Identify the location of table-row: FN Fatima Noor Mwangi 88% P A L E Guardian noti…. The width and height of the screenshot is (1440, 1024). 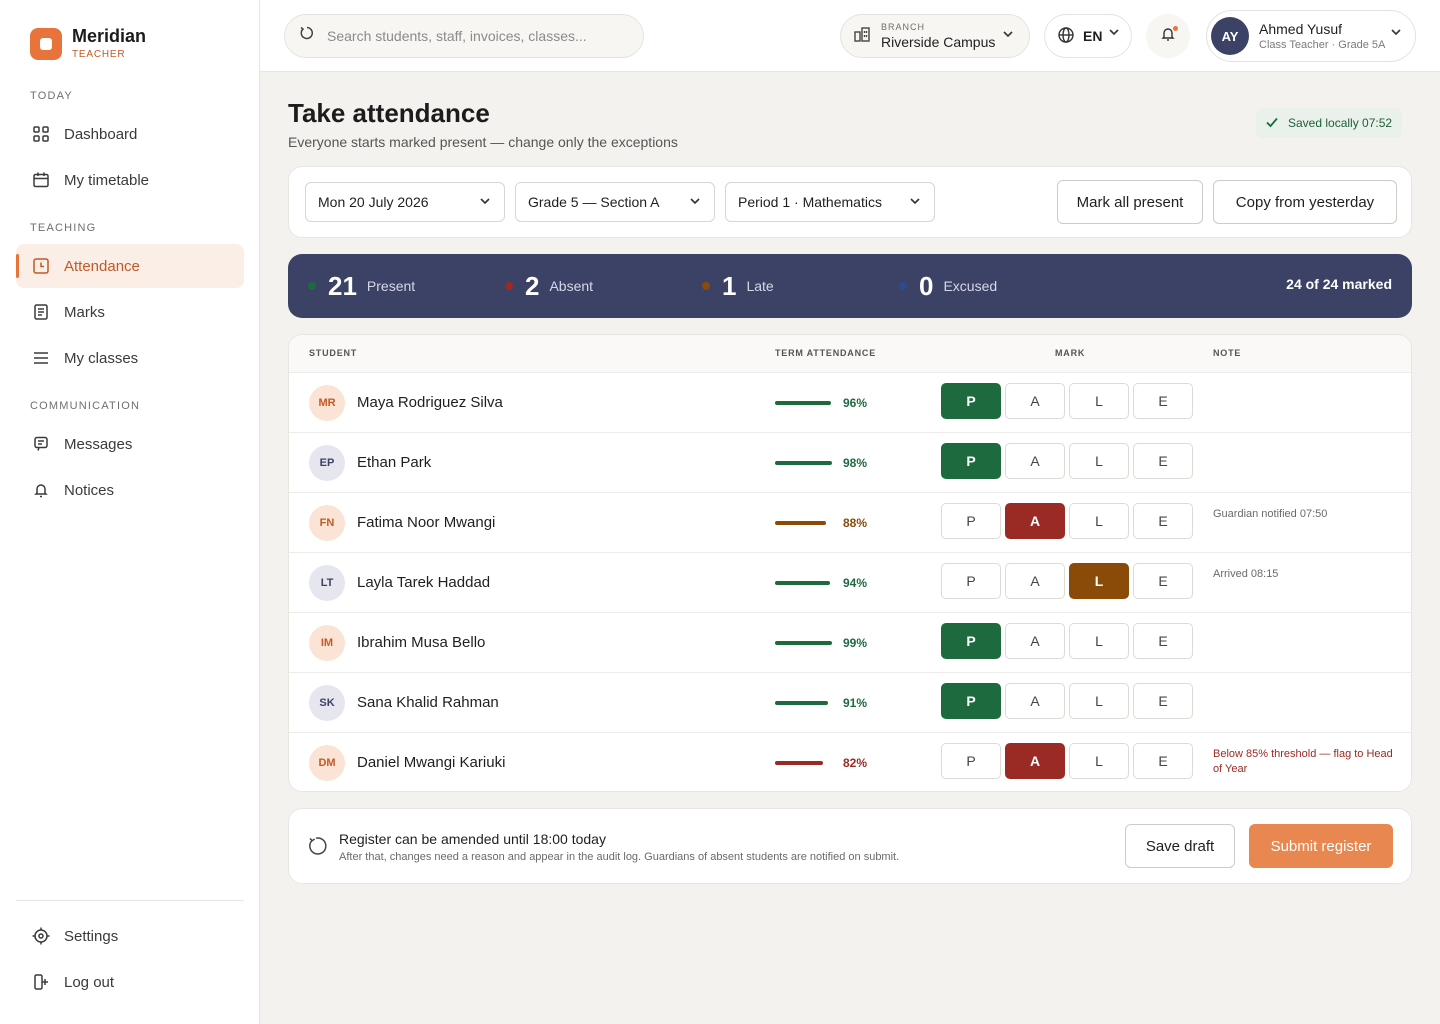
(850, 523).